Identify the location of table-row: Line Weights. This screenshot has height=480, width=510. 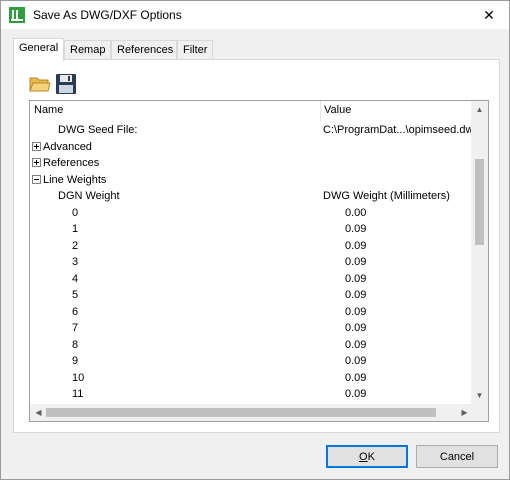
(251, 180).